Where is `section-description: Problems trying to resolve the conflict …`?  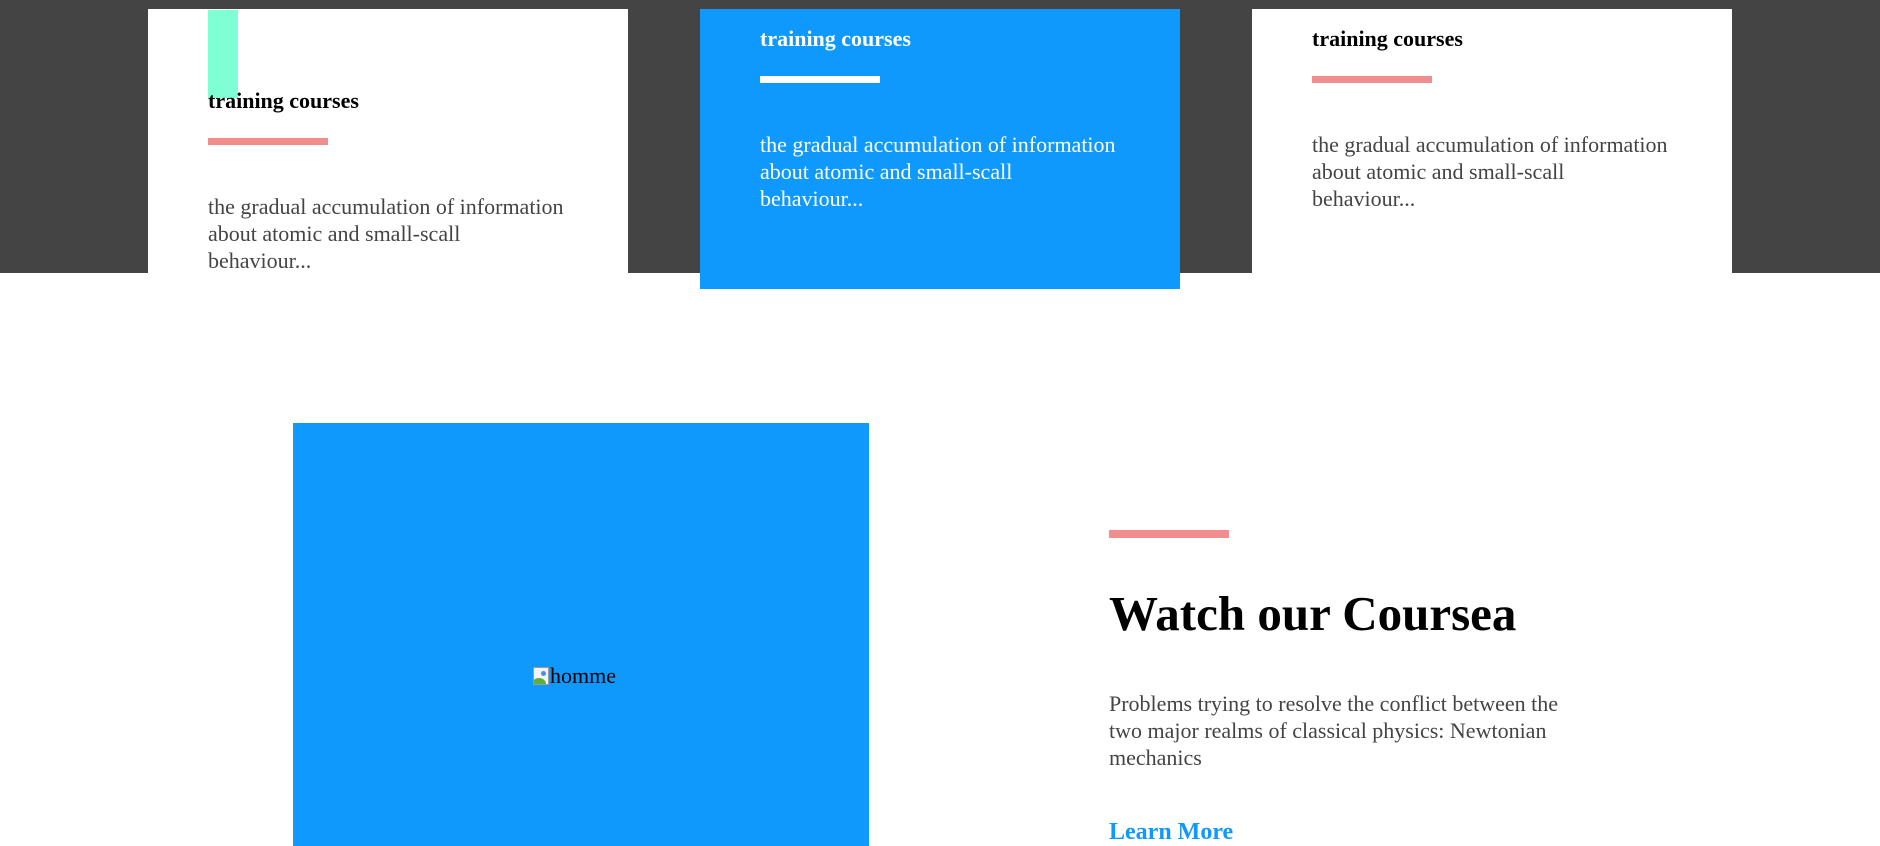
section-description: Problems trying to resolve the conflict … is located at coordinates (1334, 730).